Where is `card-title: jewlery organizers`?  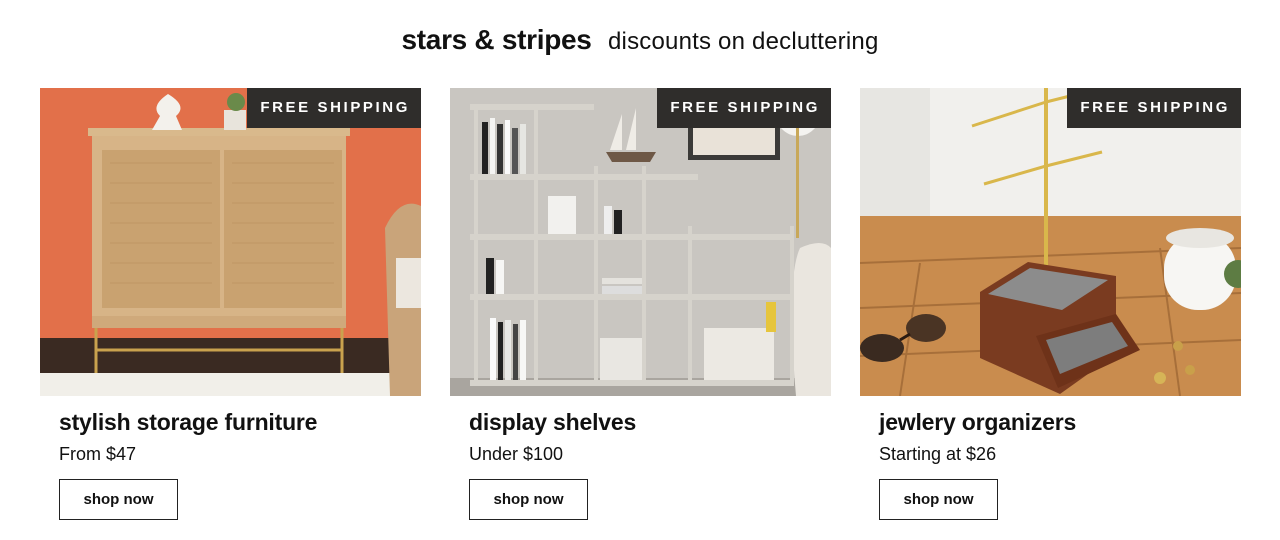
card-title: jewlery organizers is located at coordinates (1060, 422).